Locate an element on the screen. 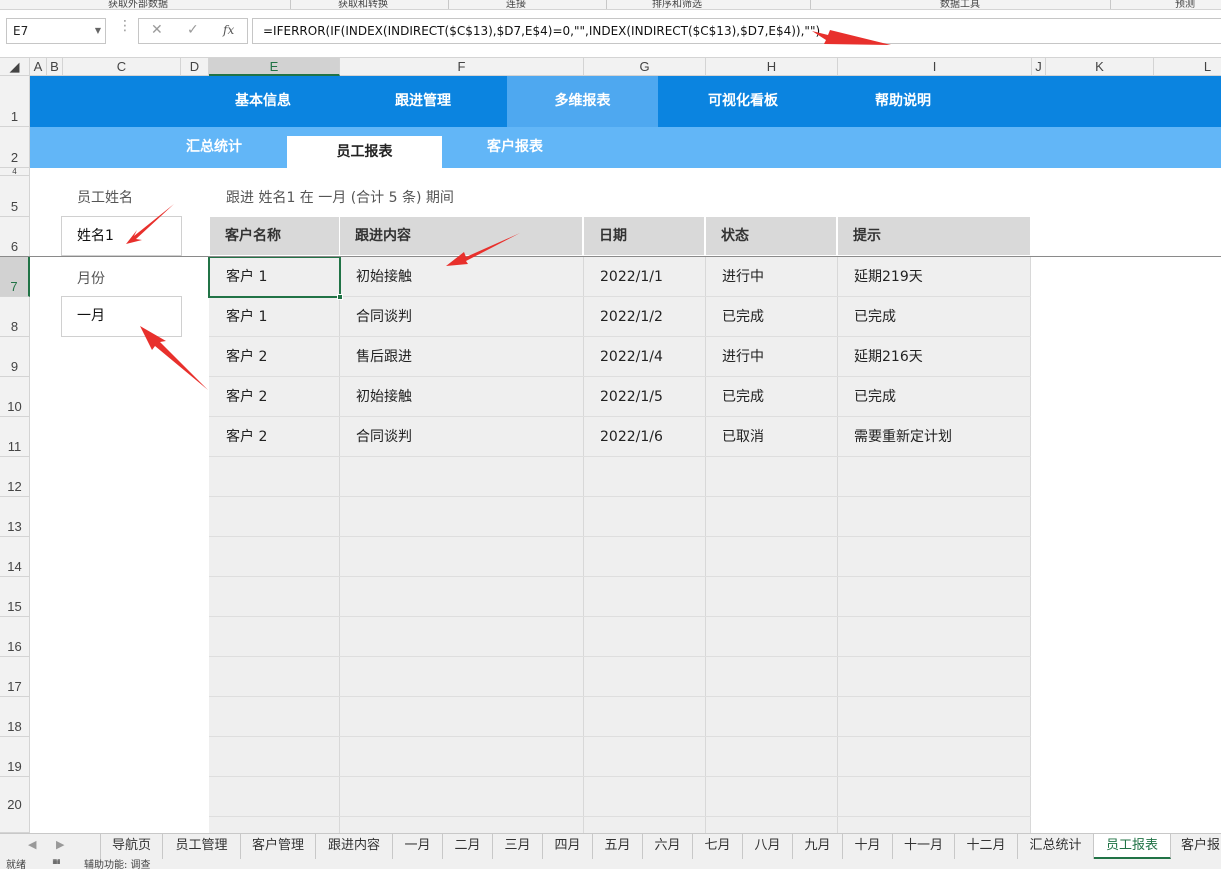 This screenshot has width=1221, height=869. sheet-tab-nav: ◀ ▶ is located at coordinates (50, 846).